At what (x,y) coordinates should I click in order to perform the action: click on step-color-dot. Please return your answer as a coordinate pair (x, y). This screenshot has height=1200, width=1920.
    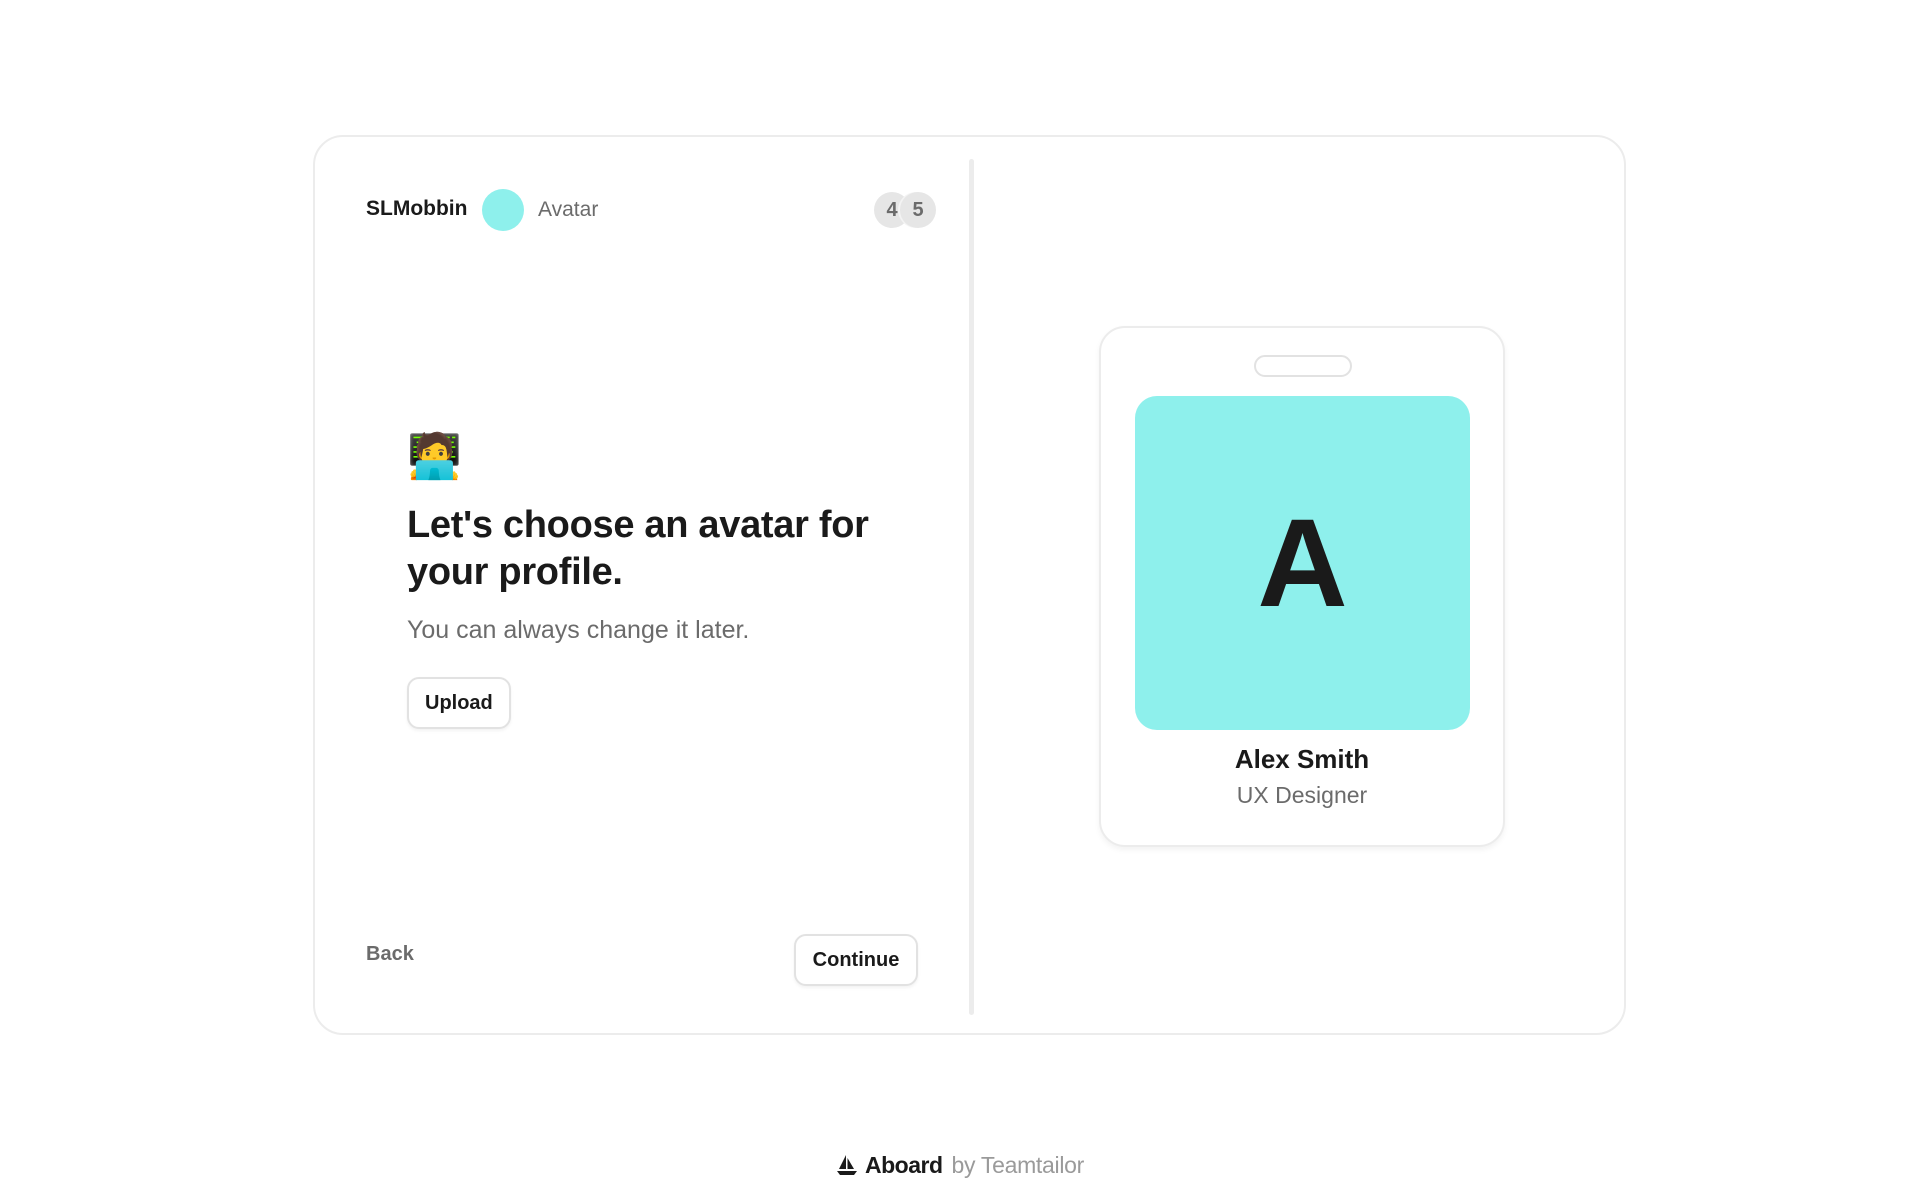
    Looking at the image, I should click on (503, 210).